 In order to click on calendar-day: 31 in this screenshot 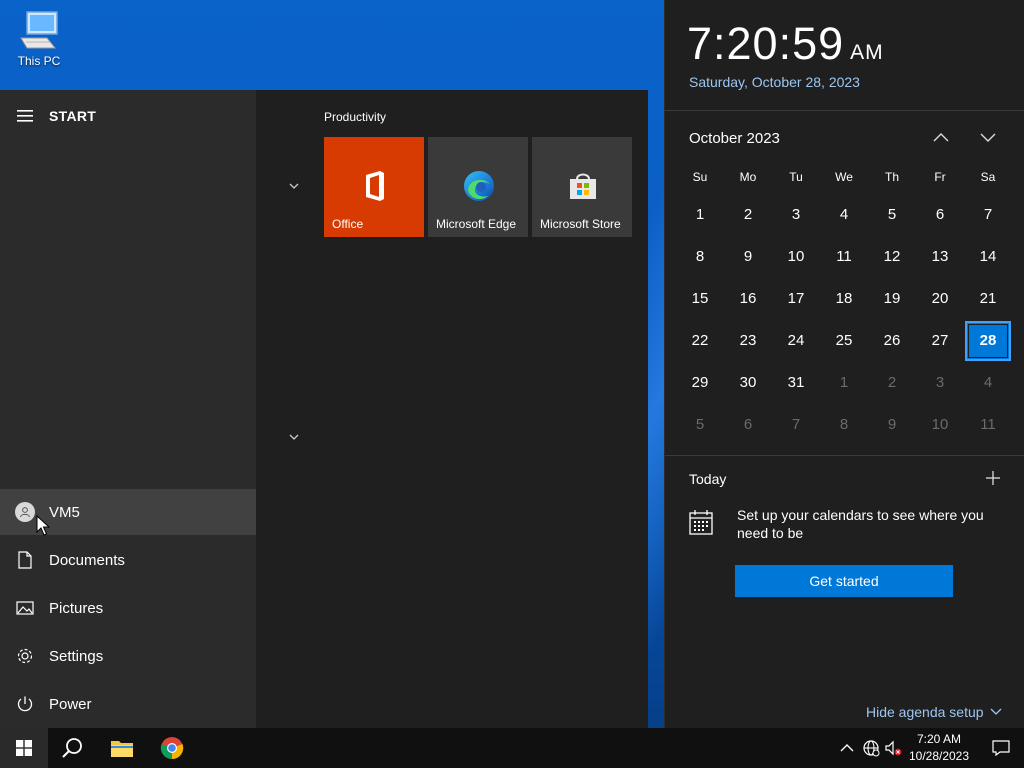, I will do `click(796, 383)`.